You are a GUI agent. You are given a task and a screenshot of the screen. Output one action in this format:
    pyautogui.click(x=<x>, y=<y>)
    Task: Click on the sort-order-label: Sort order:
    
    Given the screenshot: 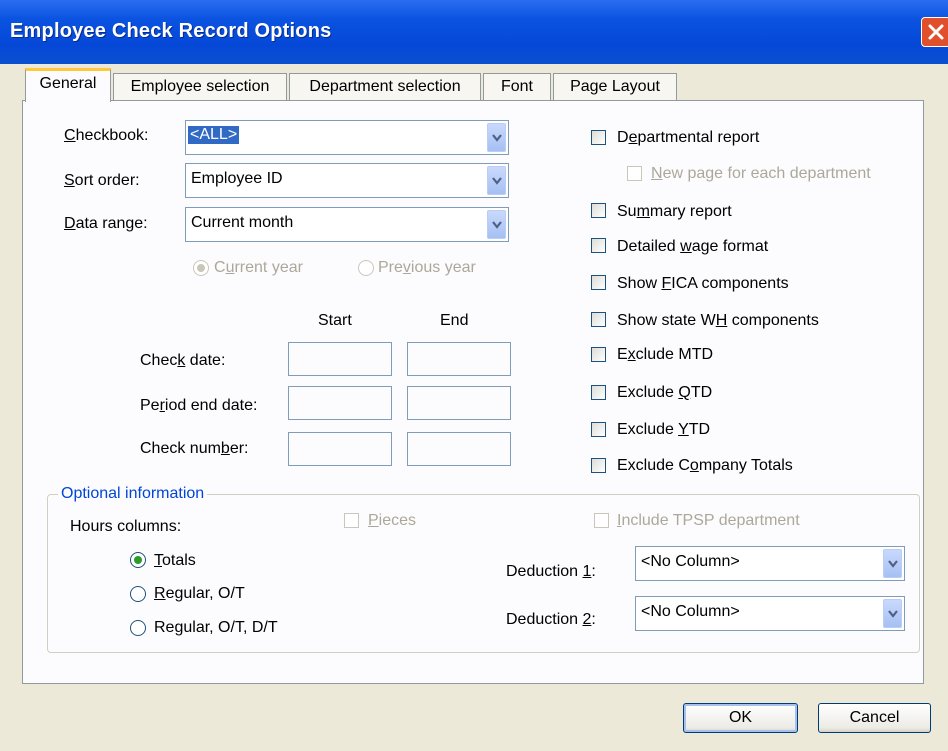 What is the action you would take?
    pyautogui.click(x=102, y=180)
    